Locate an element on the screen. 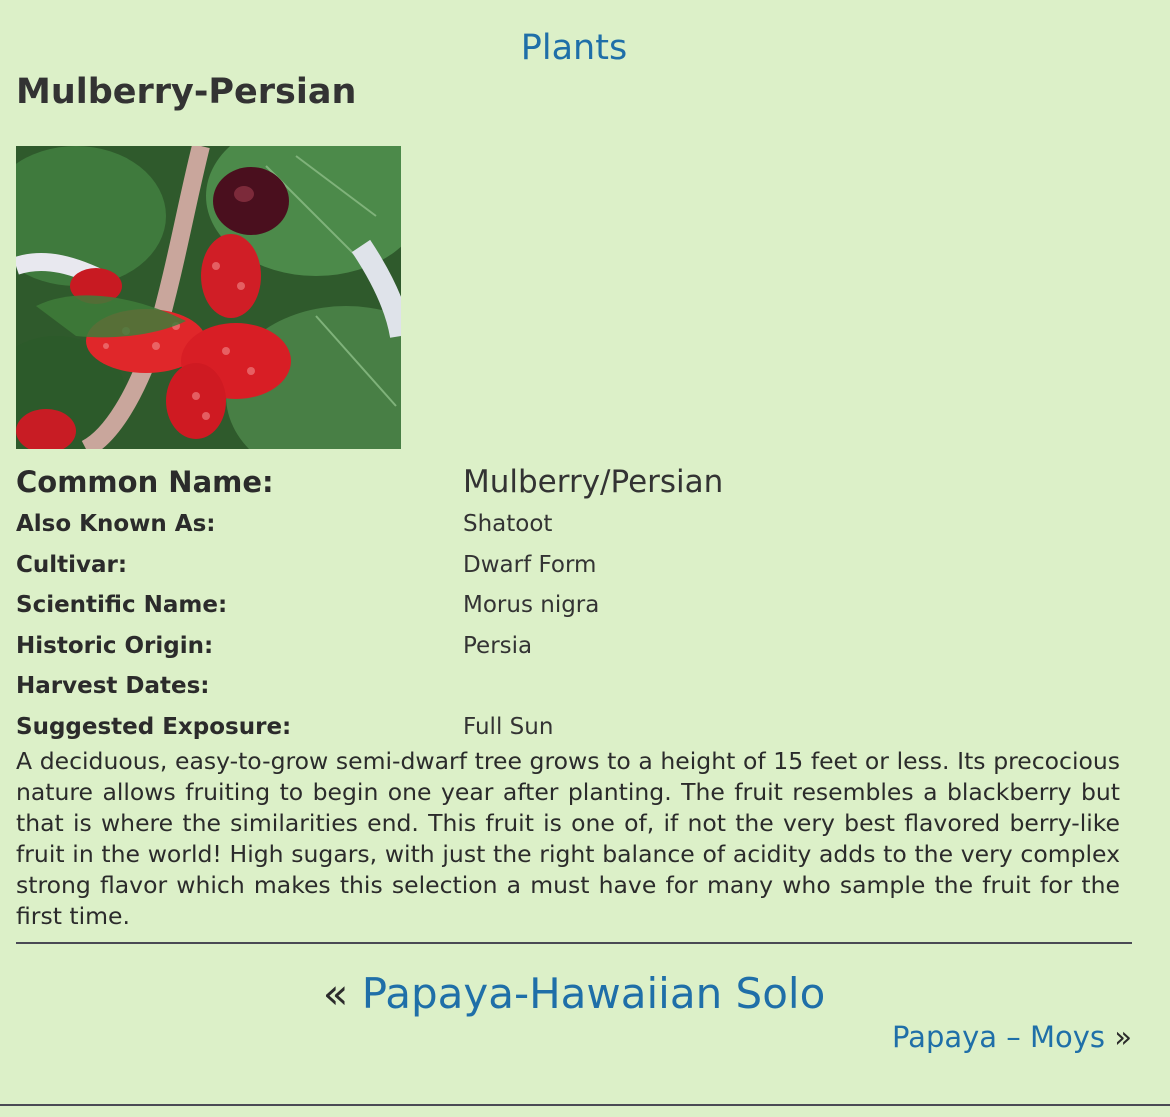 Image resolution: width=1170 pixels, height=1117 pixels. page-title: Mulberry-Persian is located at coordinates (186, 92).